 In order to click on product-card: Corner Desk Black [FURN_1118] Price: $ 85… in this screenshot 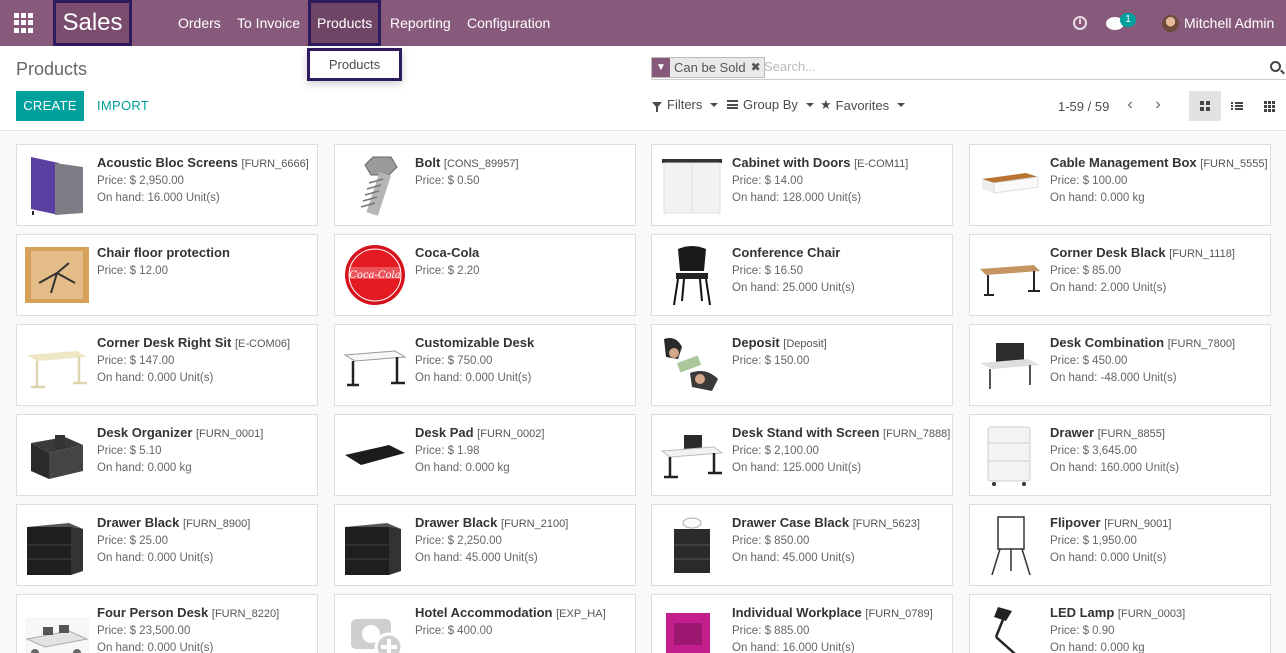, I will do `click(1120, 275)`.